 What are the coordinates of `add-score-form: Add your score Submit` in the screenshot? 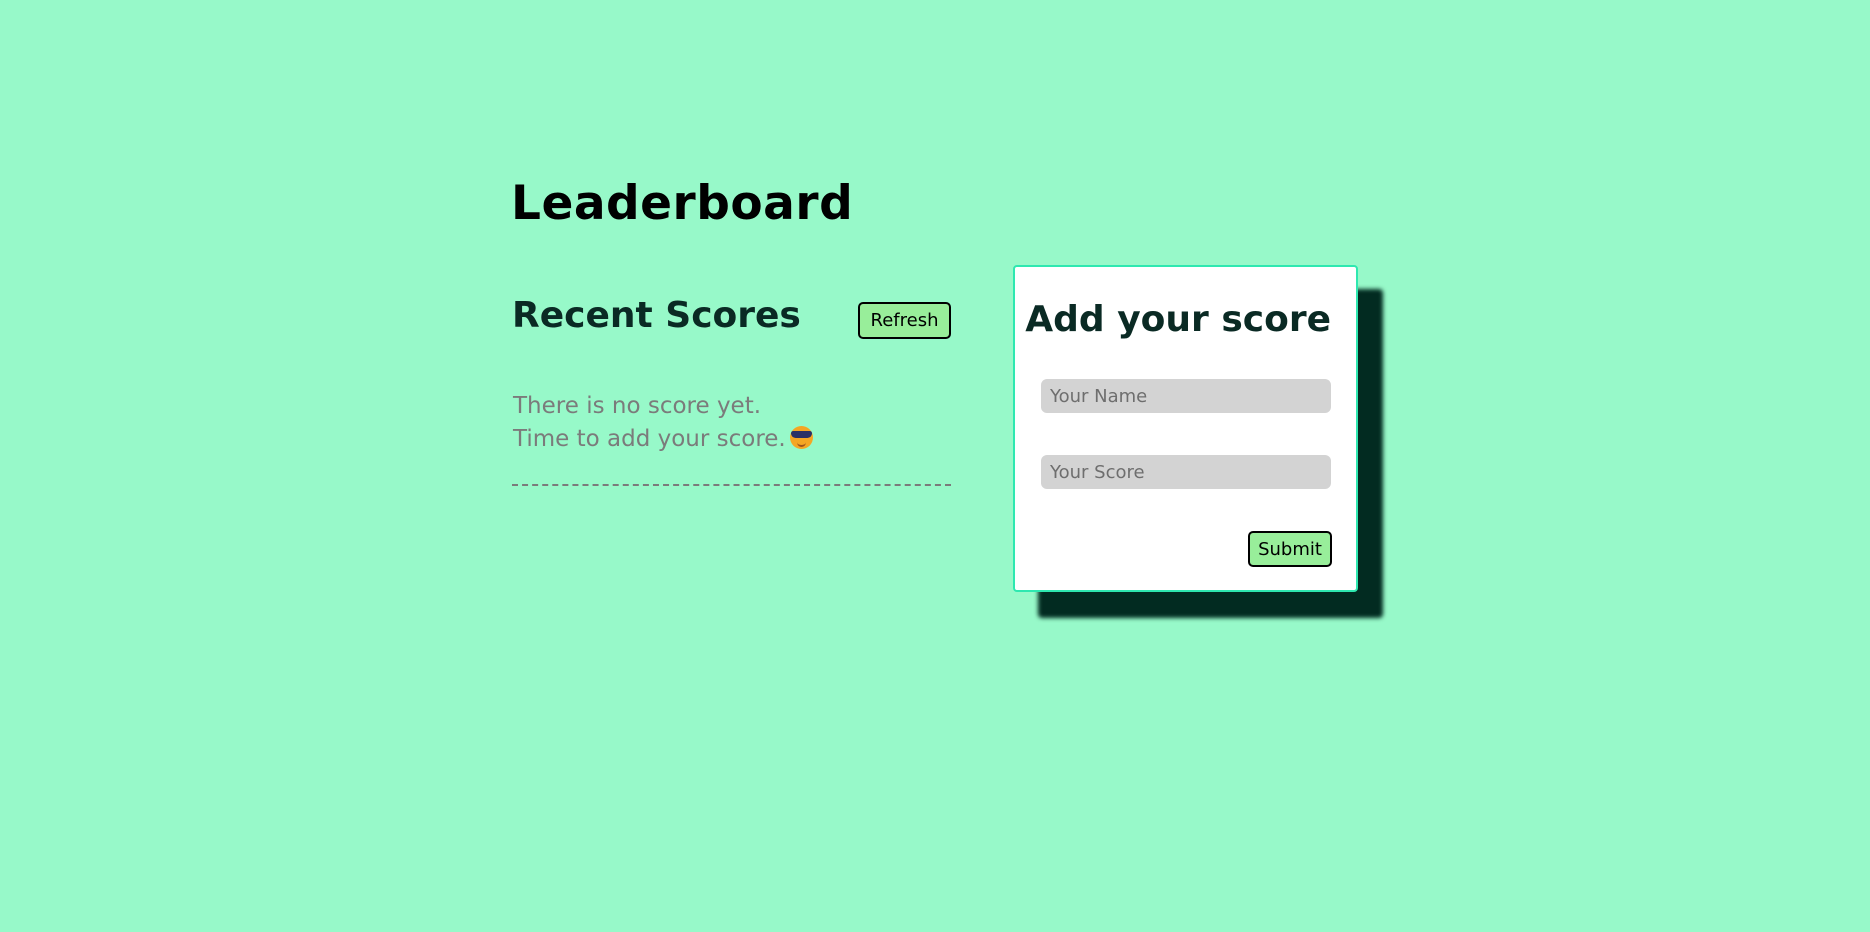 It's located at (1185, 428).